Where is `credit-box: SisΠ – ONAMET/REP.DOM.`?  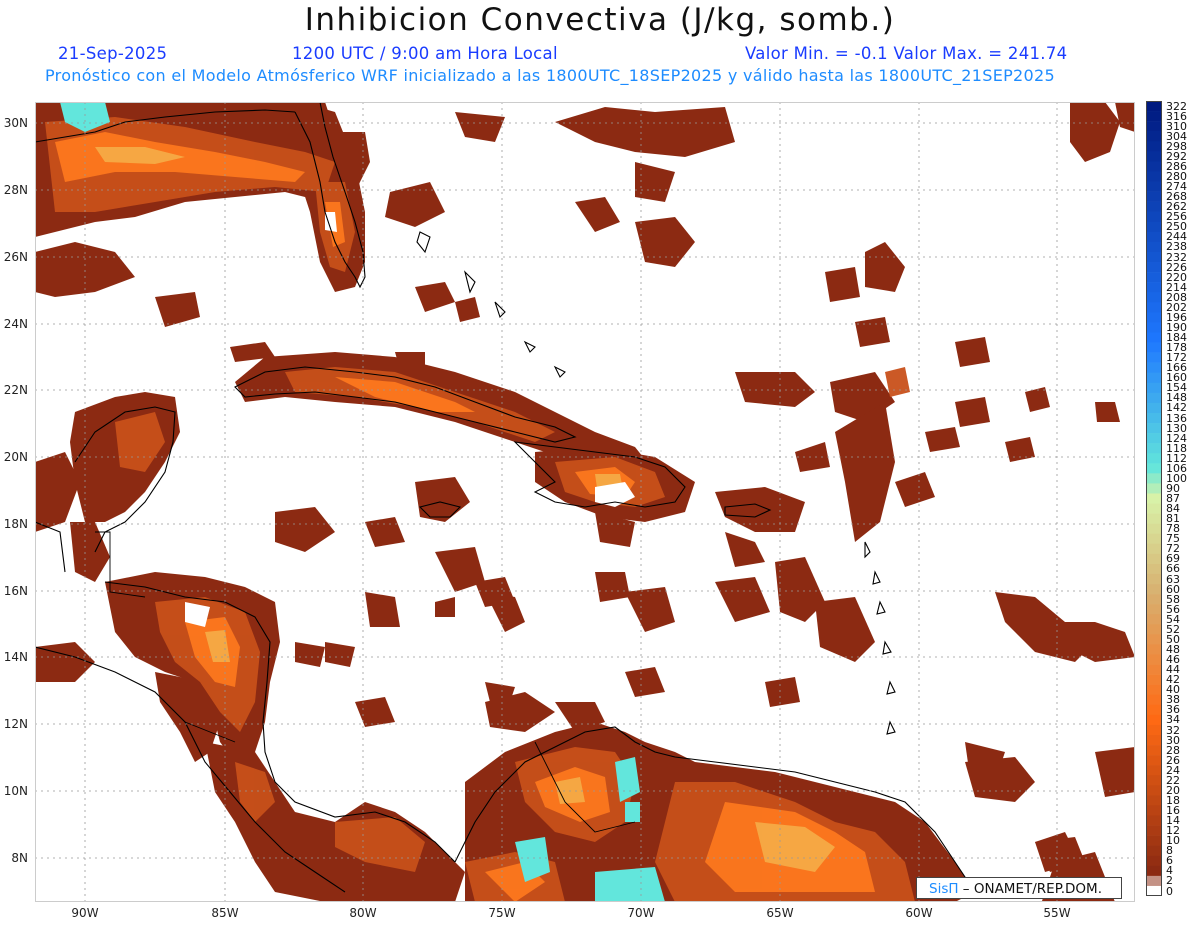 credit-box: SisΠ – ONAMET/REP.DOM. is located at coordinates (1019, 888).